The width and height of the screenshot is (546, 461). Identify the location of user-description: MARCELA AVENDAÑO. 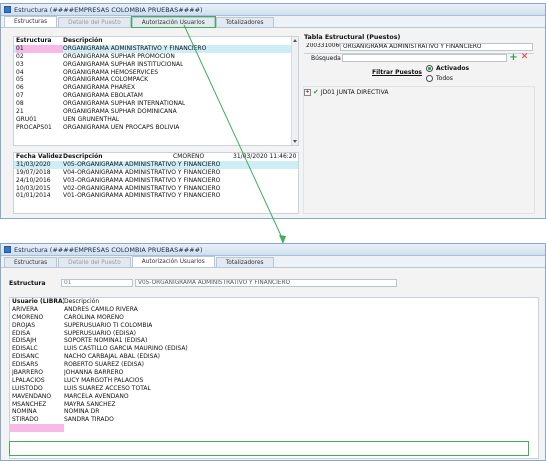
(96, 396).